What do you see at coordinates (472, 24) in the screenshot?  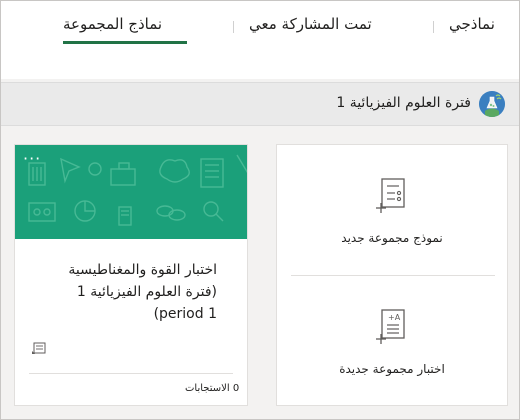 I see `tab-my-forms: نماذجي` at bounding box center [472, 24].